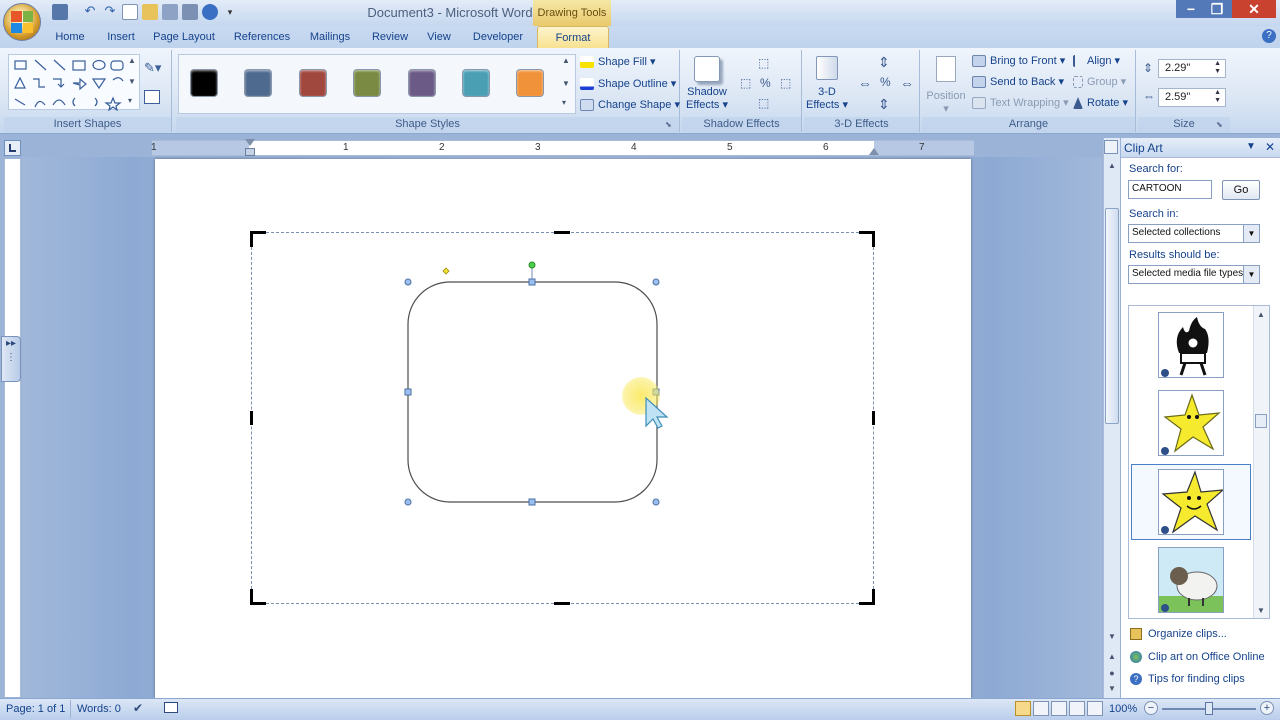 Image resolution: width=1280 pixels, height=720 pixels. I want to click on clip-art-result-cartoon-fire, so click(1191, 345).